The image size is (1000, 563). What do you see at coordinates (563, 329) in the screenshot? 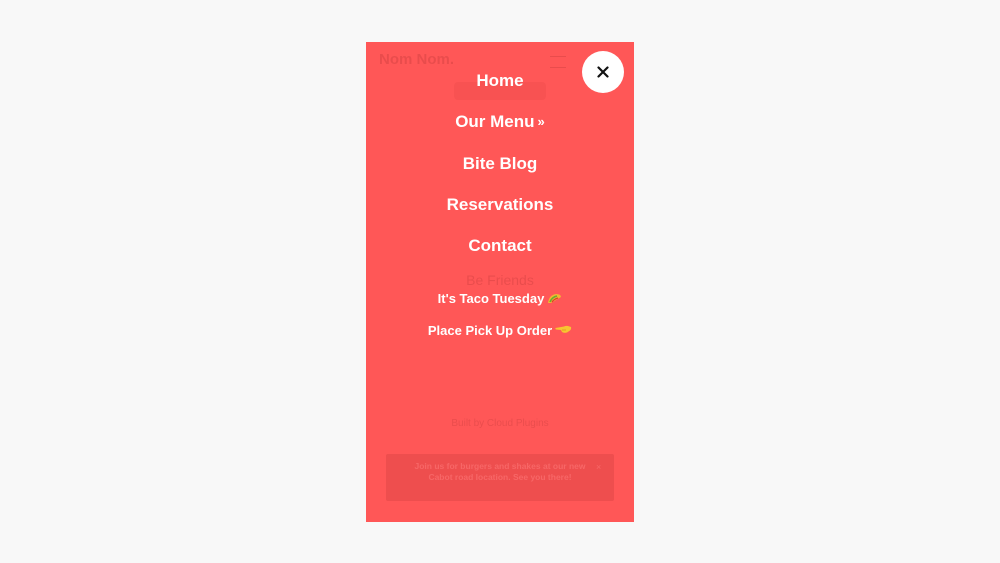
I see `pointing-hand-icon` at bounding box center [563, 329].